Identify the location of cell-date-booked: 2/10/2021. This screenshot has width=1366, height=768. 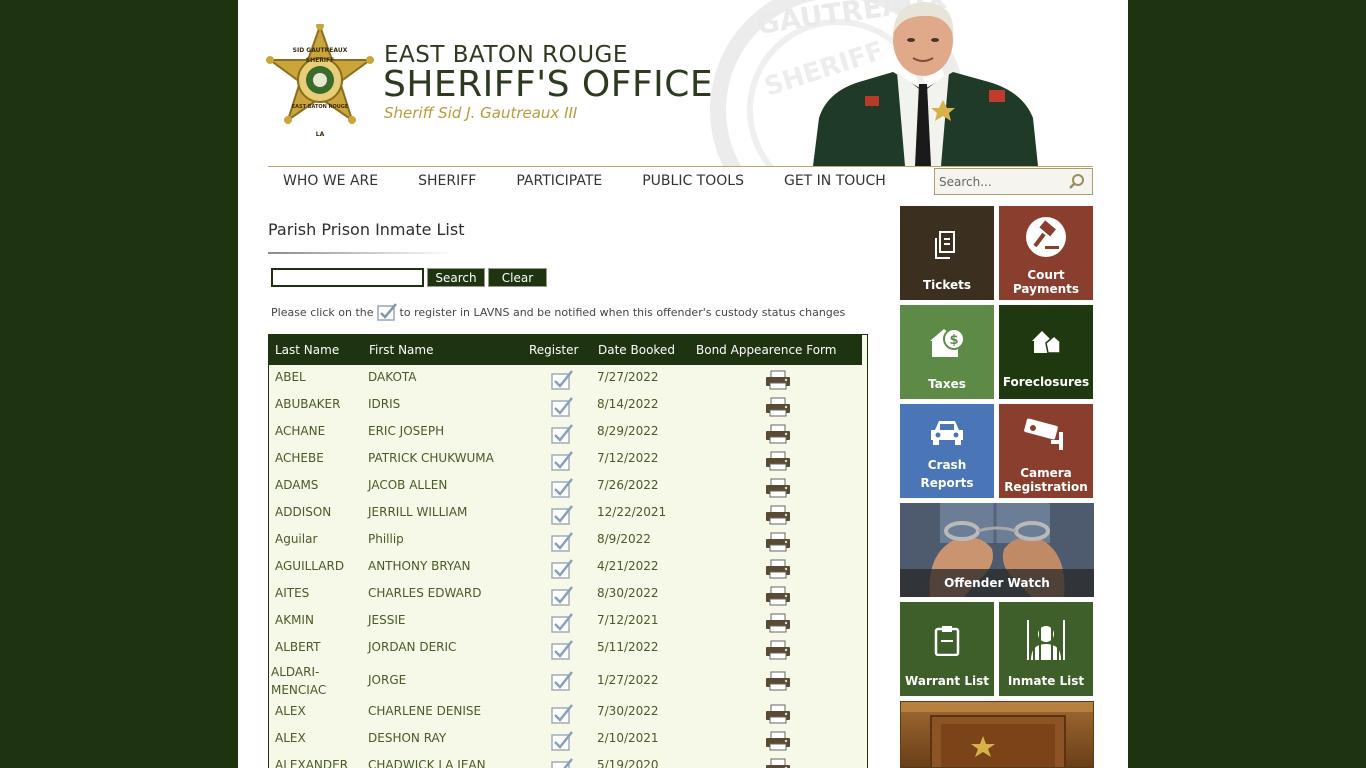
(628, 738).